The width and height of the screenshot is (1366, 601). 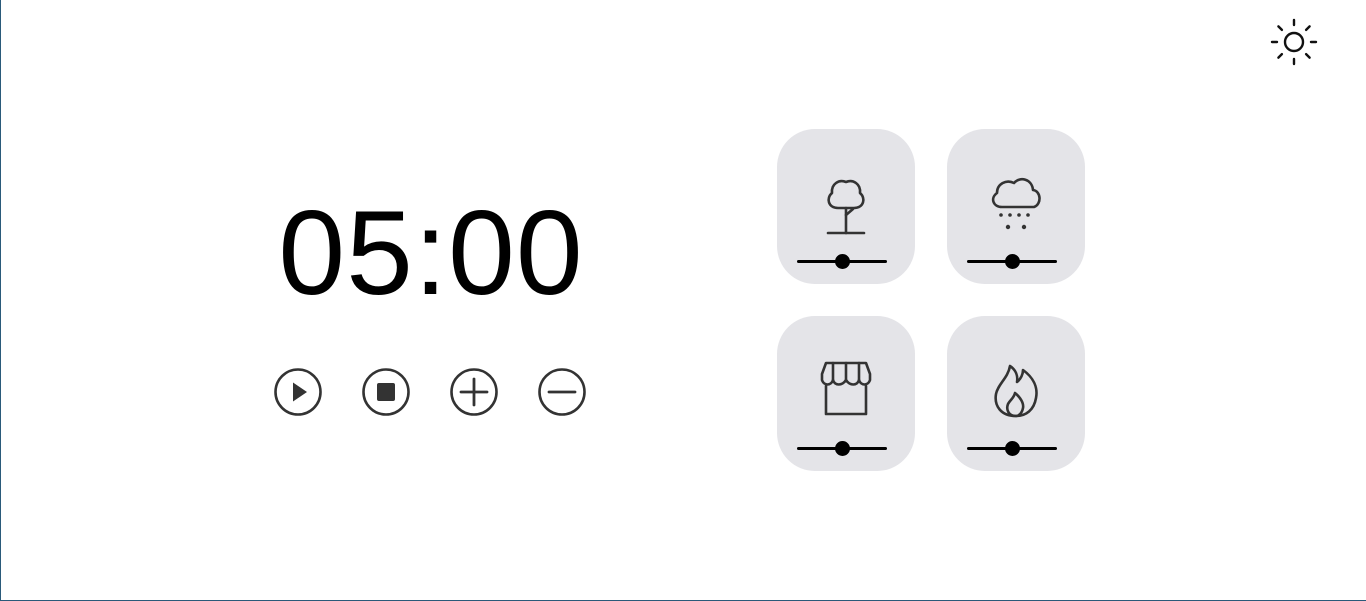 I want to click on tree-icon, so click(x=846, y=207).